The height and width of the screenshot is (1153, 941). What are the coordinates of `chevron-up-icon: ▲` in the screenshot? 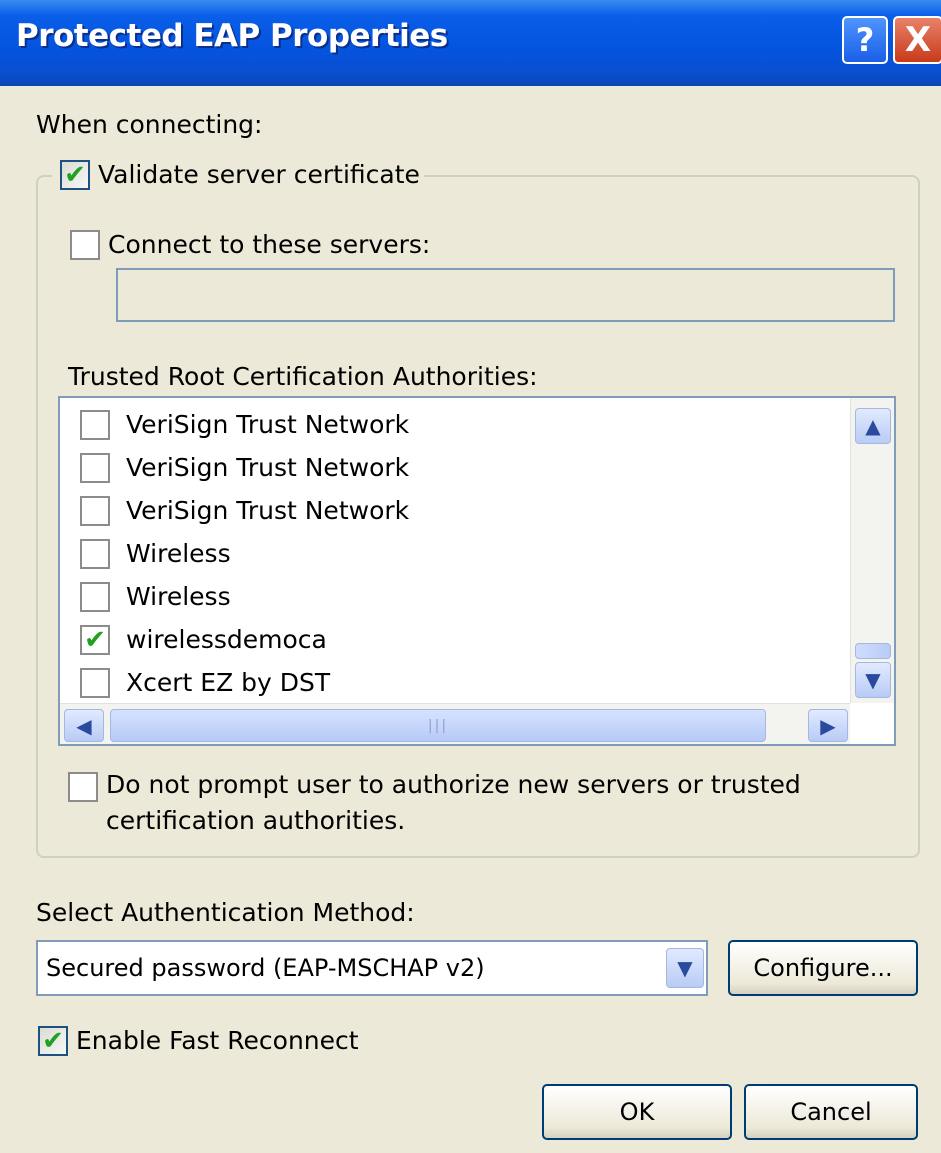 It's located at (873, 426).